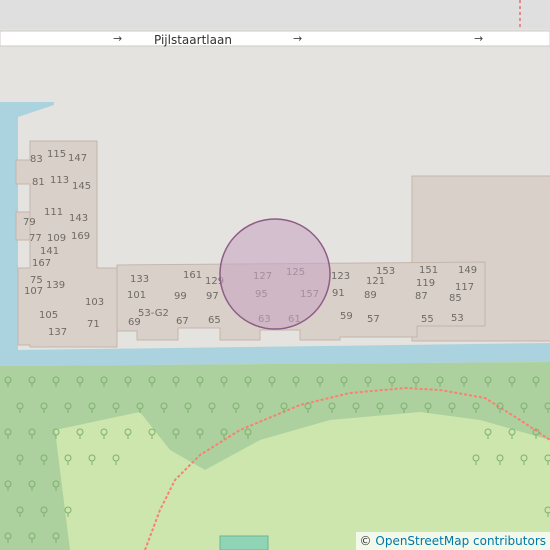 This screenshot has height=550, width=550. What do you see at coordinates (338, 293) in the screenshot?
I see `house-number: 91` at bounding box center [338, 293].